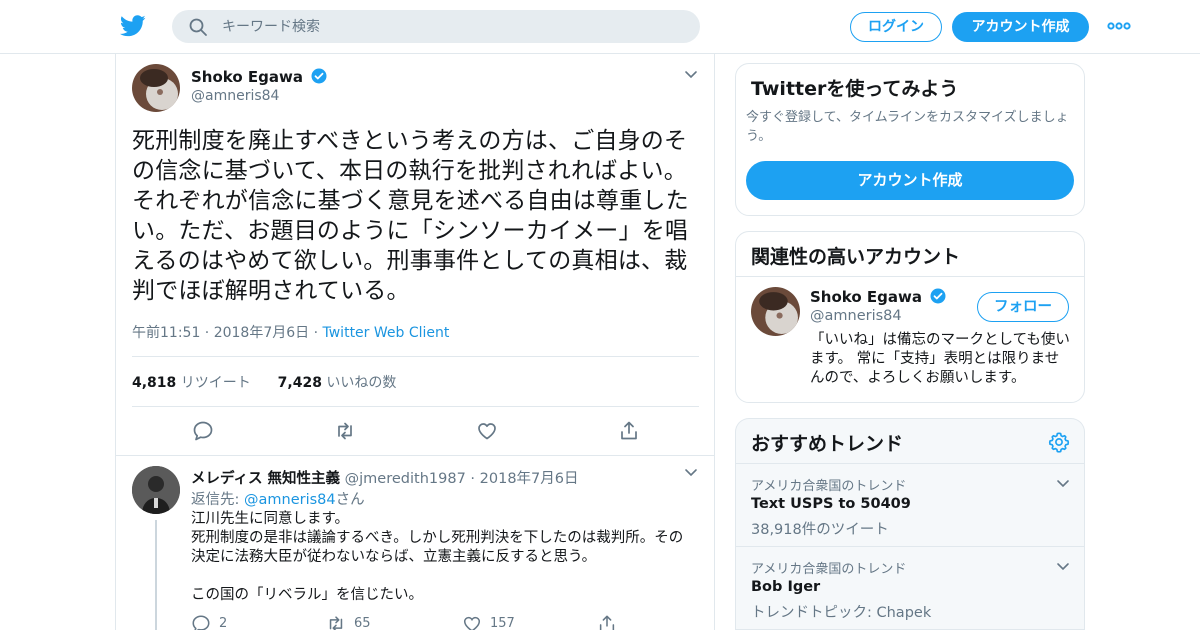 This screenshot has width=1200, height=630. Describe the element at coordinates (235, 96) in the screenshot. I see `author-handle: @amneris84` at that location.